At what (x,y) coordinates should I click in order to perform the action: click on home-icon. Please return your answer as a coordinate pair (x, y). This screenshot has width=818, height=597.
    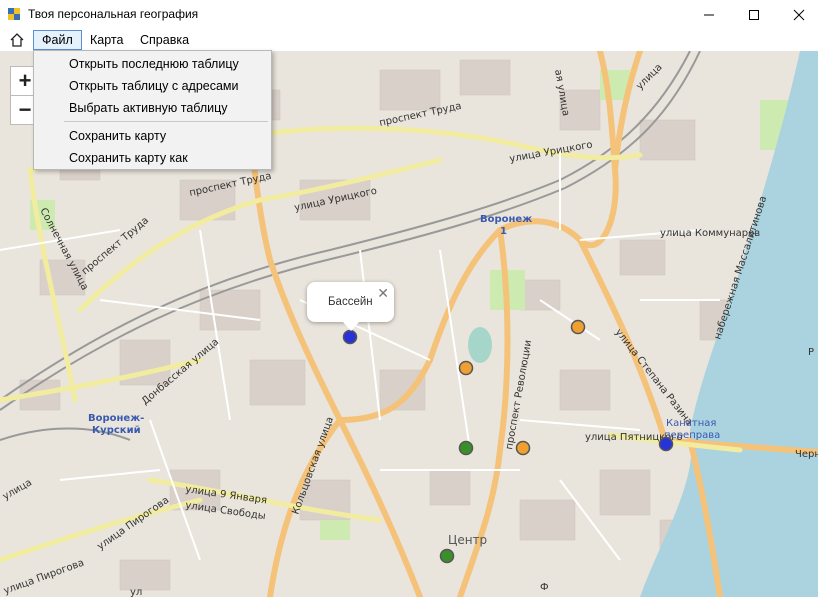
    Looking at the image, I should click on (17, 40).